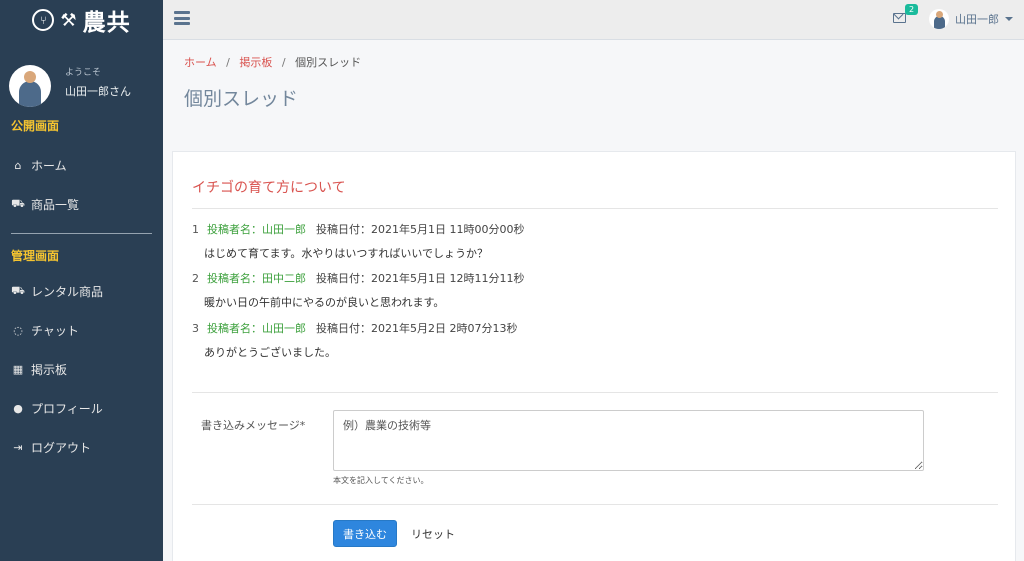 Image resolution: width=1024 pixels, height=561 pixels. I want to click on brand-name: 農共, so click(106, 23).